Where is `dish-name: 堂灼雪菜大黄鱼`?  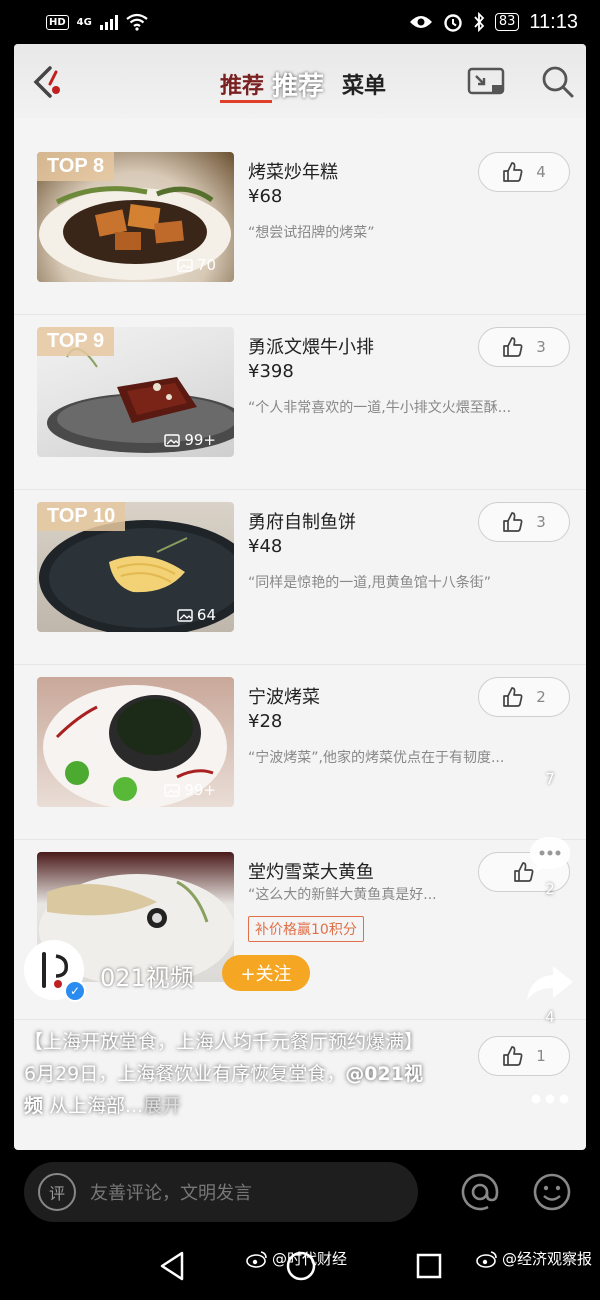 dish-name: 堂灼雪菜大黄鱼 is located at coordinates (311, 871).